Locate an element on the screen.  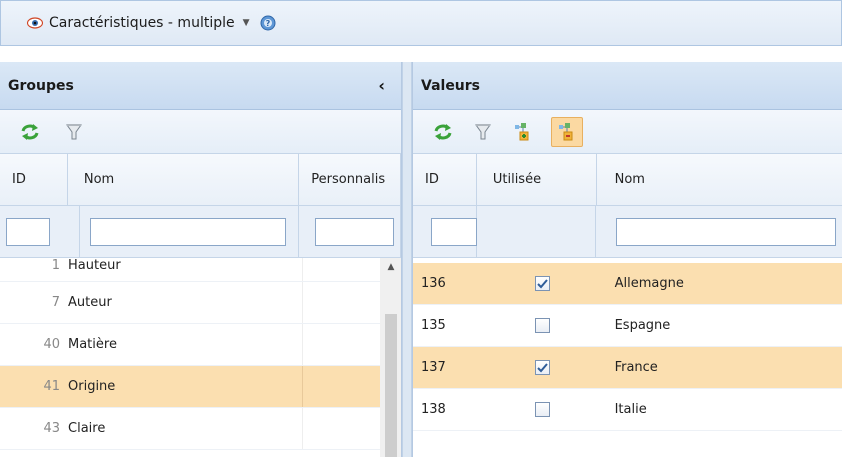
add-value-icon is located at coordinates (522, 131).